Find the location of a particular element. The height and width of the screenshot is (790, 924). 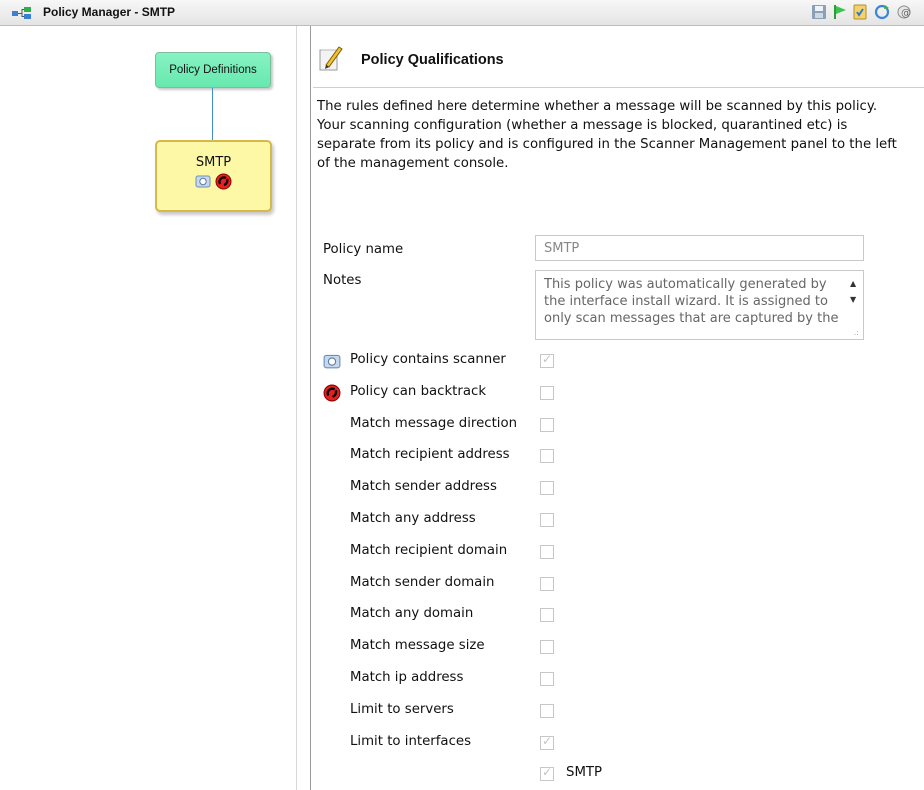

tree-connector is located at coordinates (212, 114).